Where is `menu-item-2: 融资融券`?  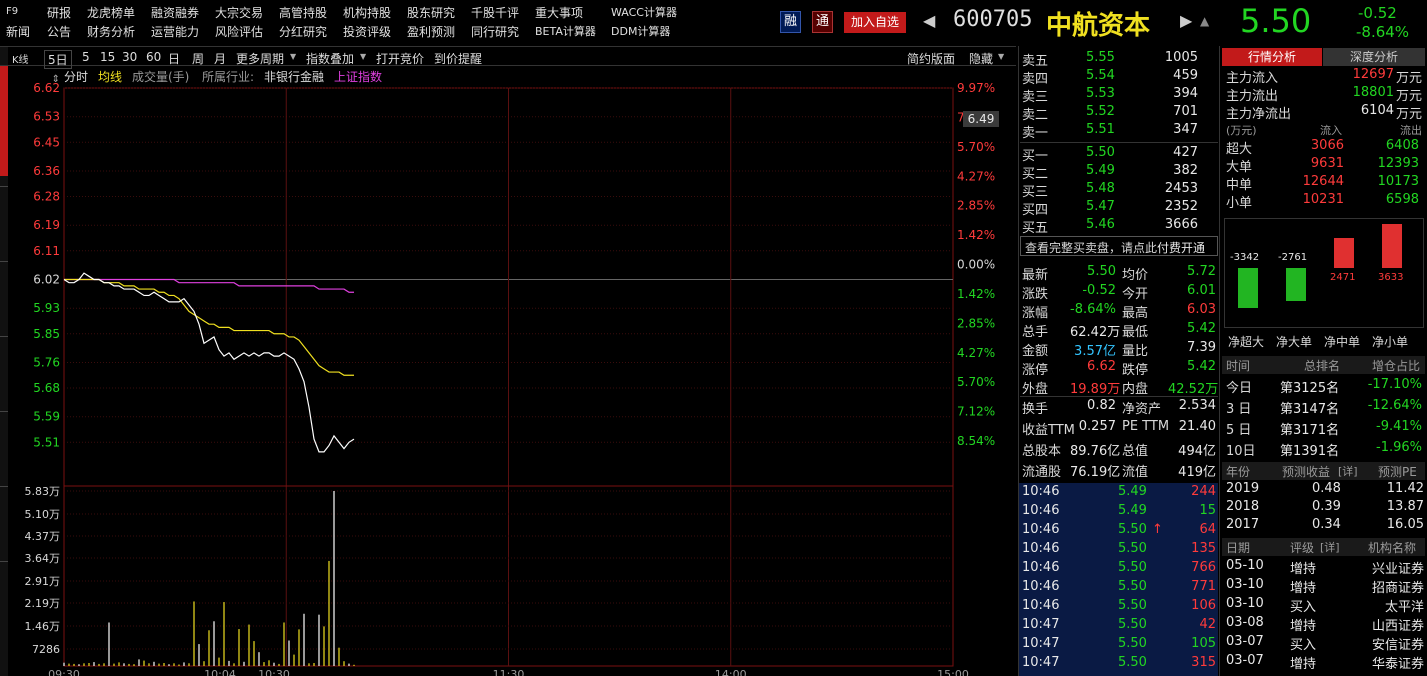 menu-item-2: 融资融券 is located at coordinates (175, 12).